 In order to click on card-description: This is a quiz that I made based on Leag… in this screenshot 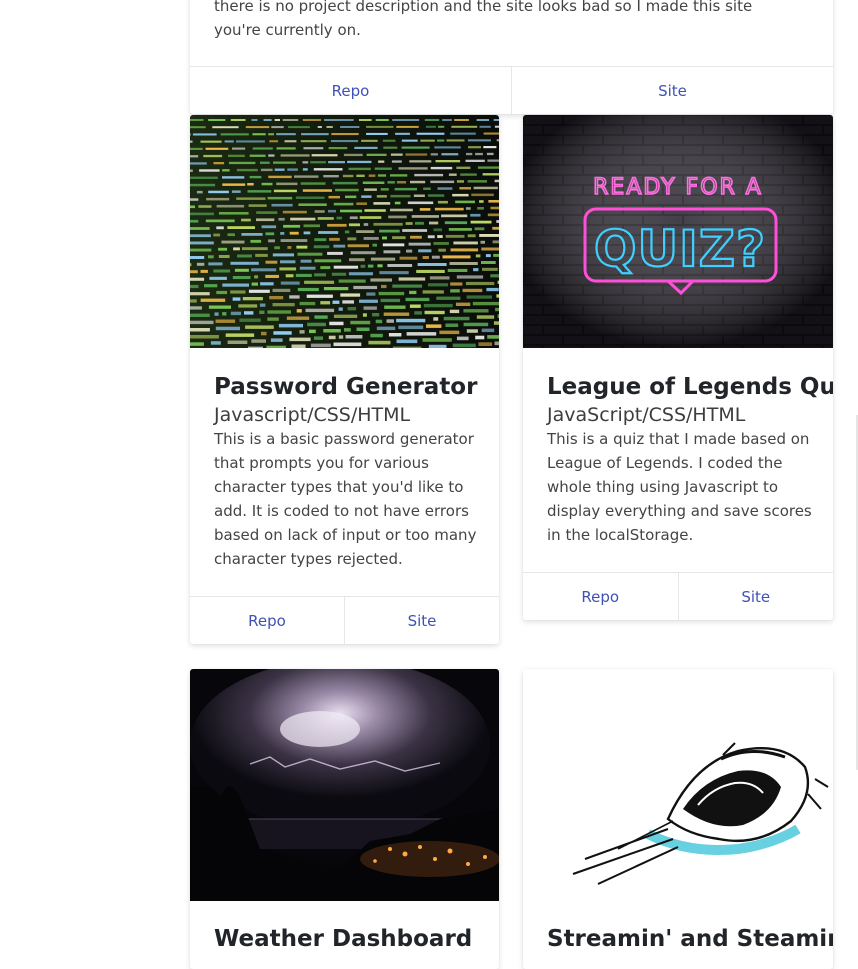, I will do `click(681, 487)`.